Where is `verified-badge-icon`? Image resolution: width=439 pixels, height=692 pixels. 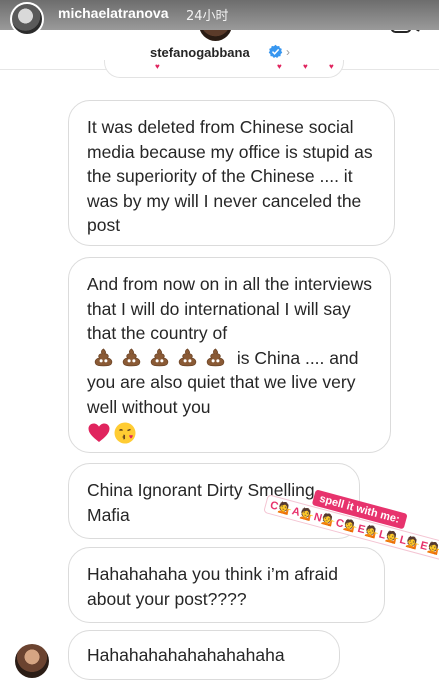 verified-badge-icon is located at coordinates (275, 51).